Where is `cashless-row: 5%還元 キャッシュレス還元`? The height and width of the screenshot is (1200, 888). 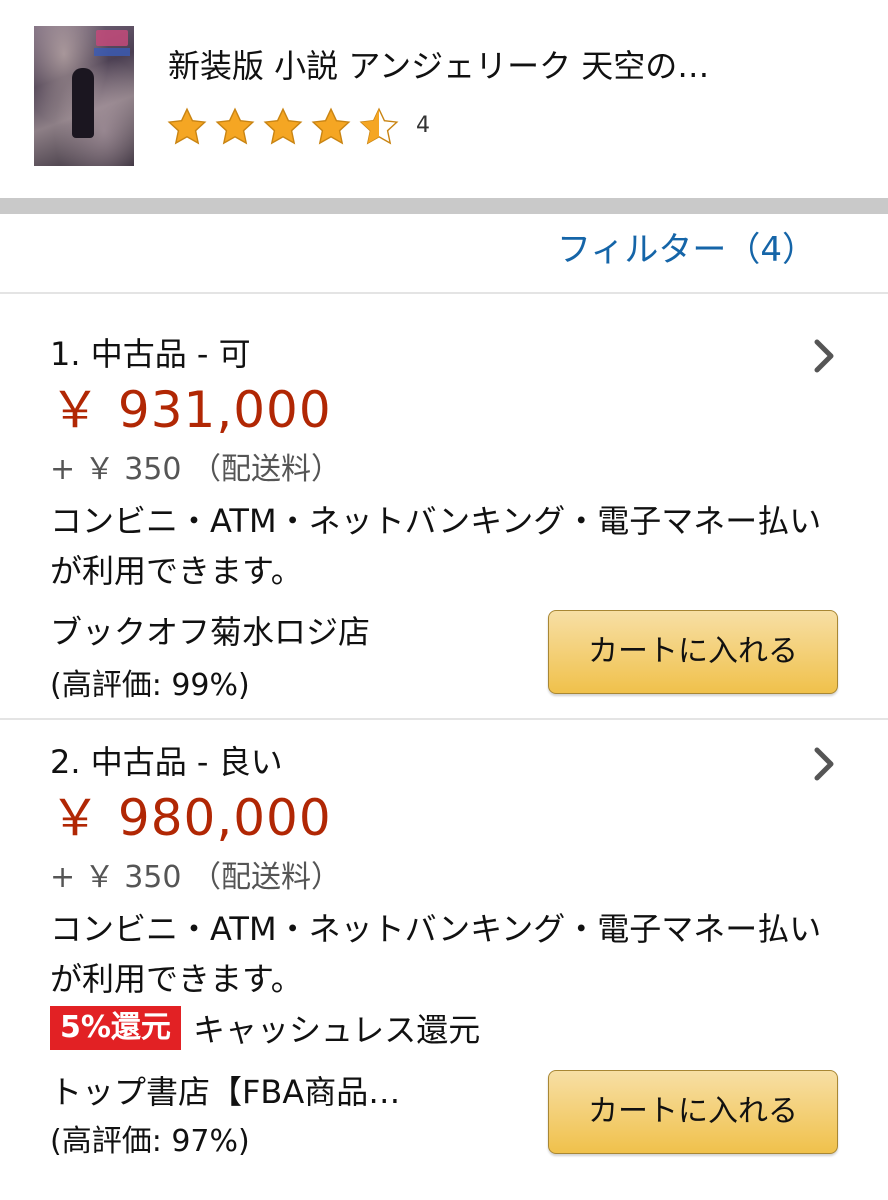
cashless-row: 5%還元 キャッシュレス還元 is located at coordinates (265, 1028).